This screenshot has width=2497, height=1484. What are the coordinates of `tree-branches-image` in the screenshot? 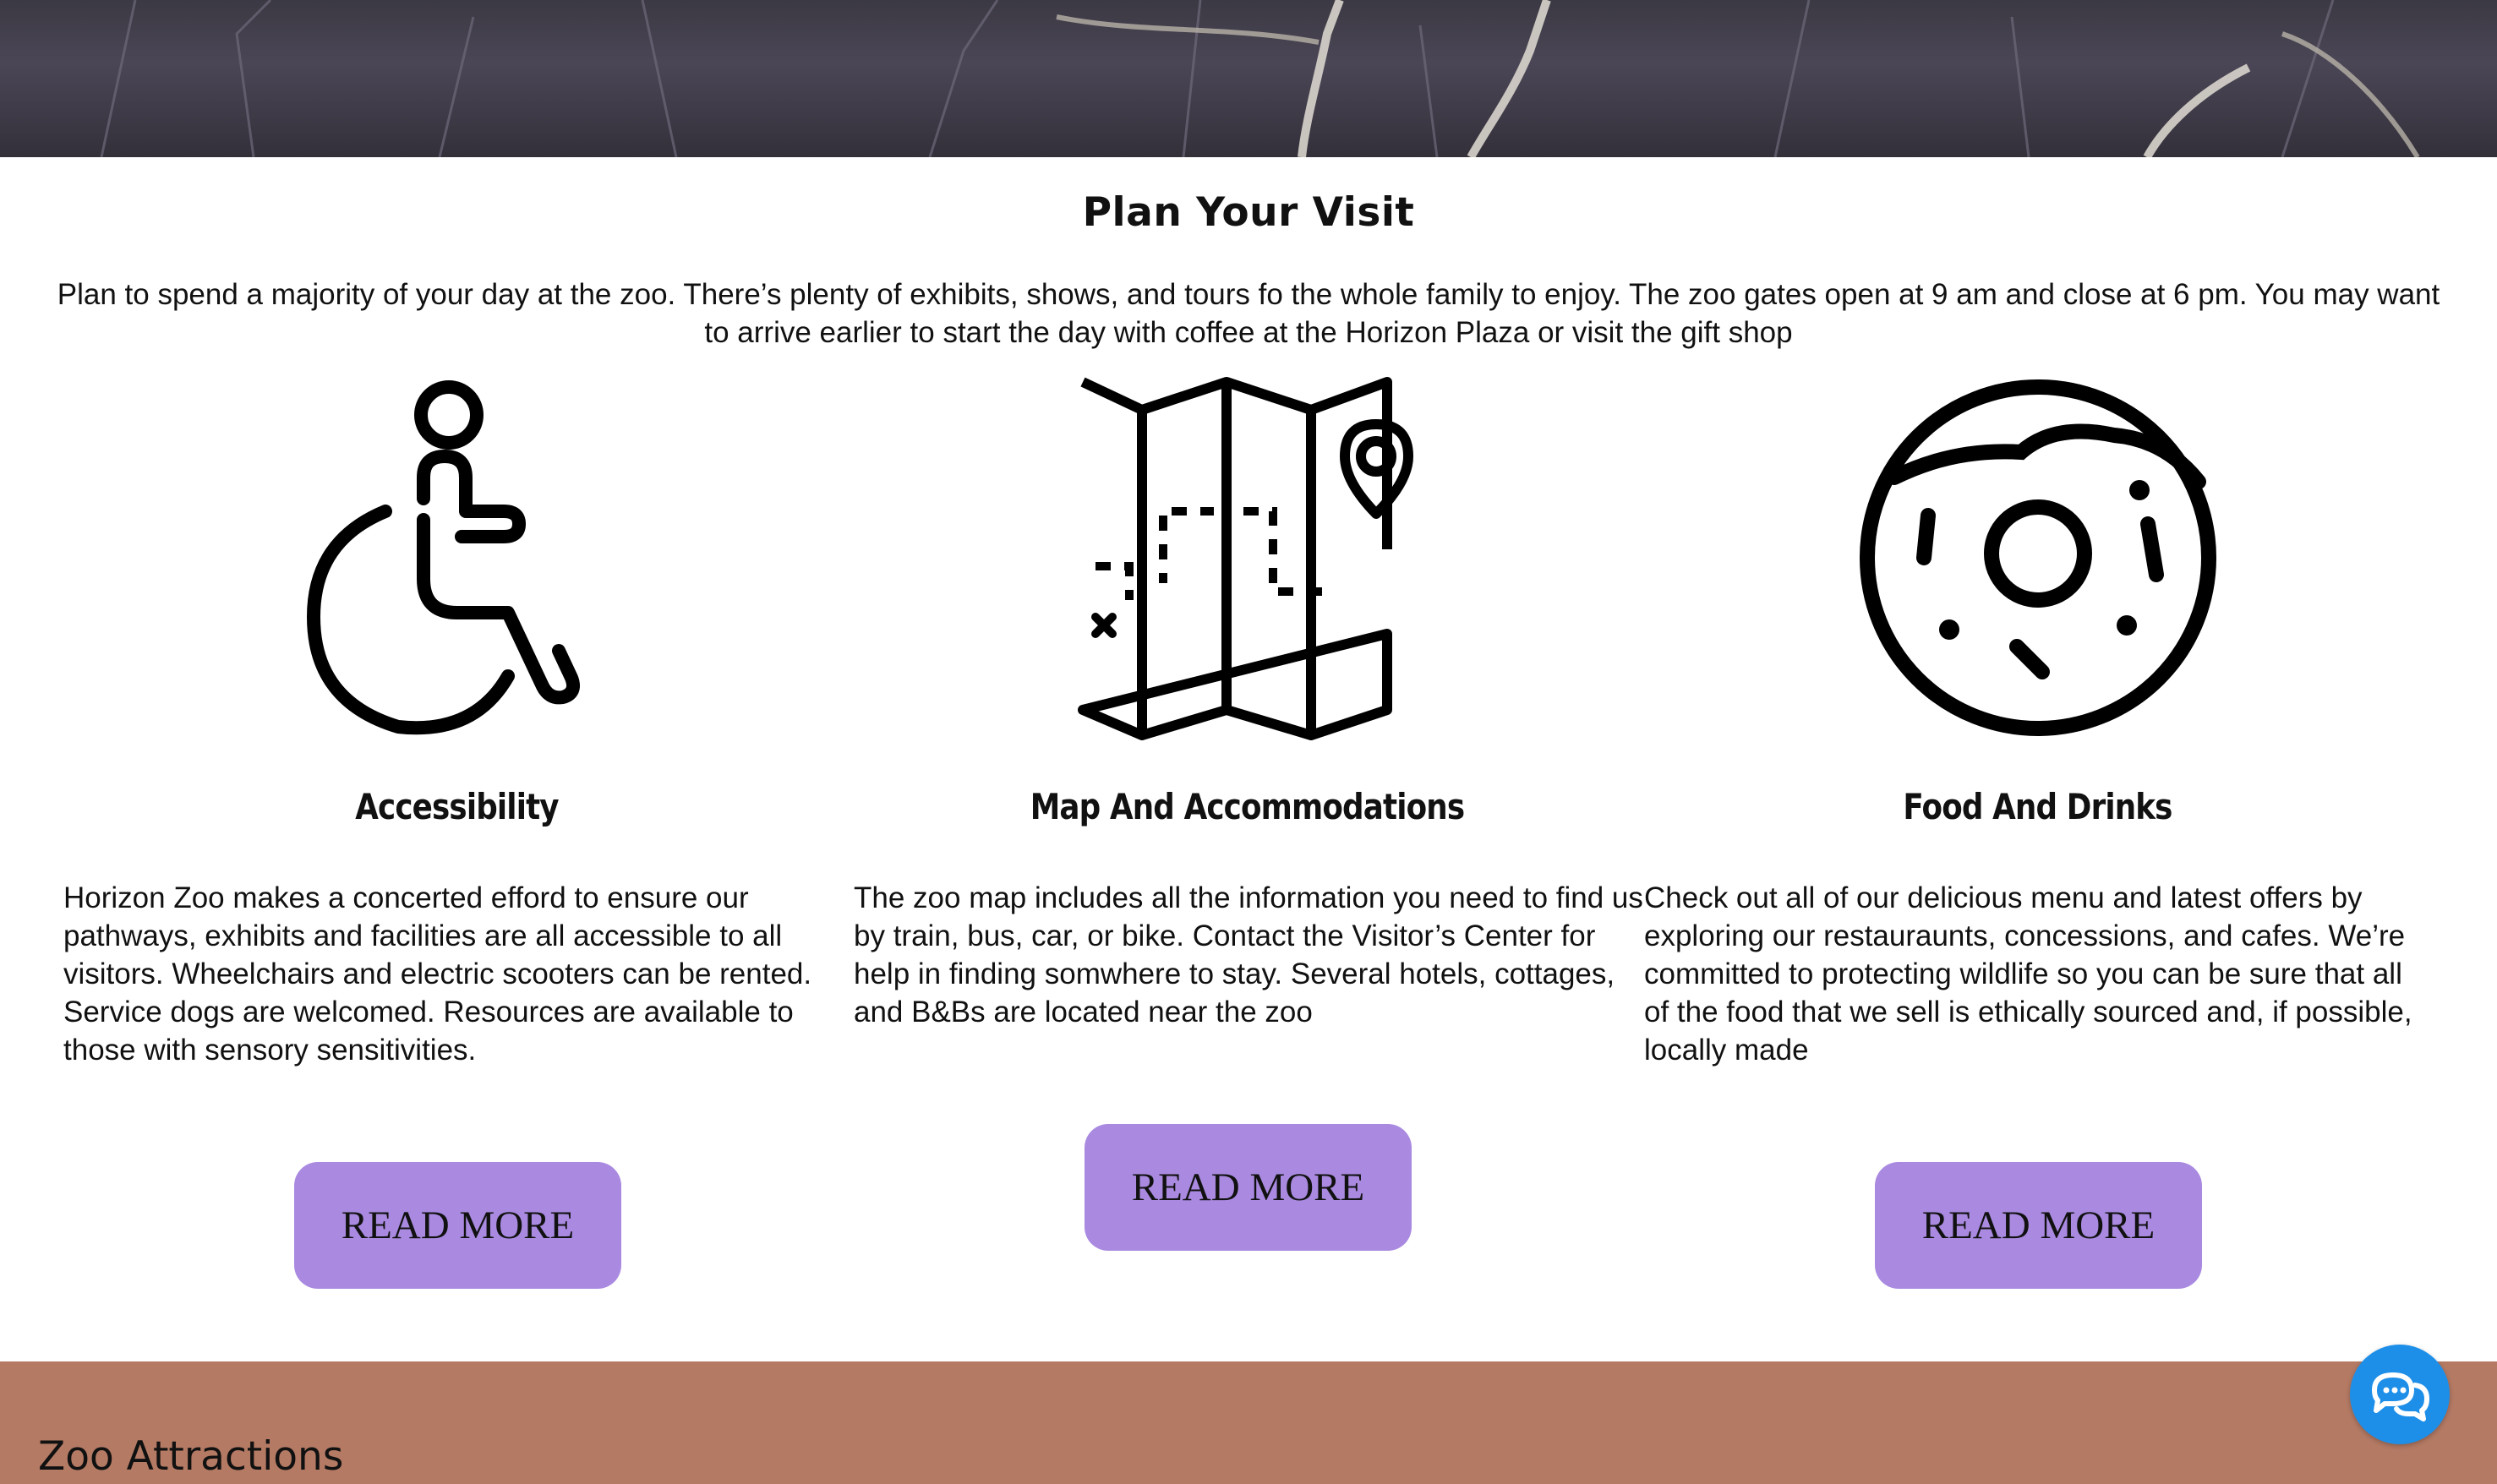 It's located at (1260, 79).